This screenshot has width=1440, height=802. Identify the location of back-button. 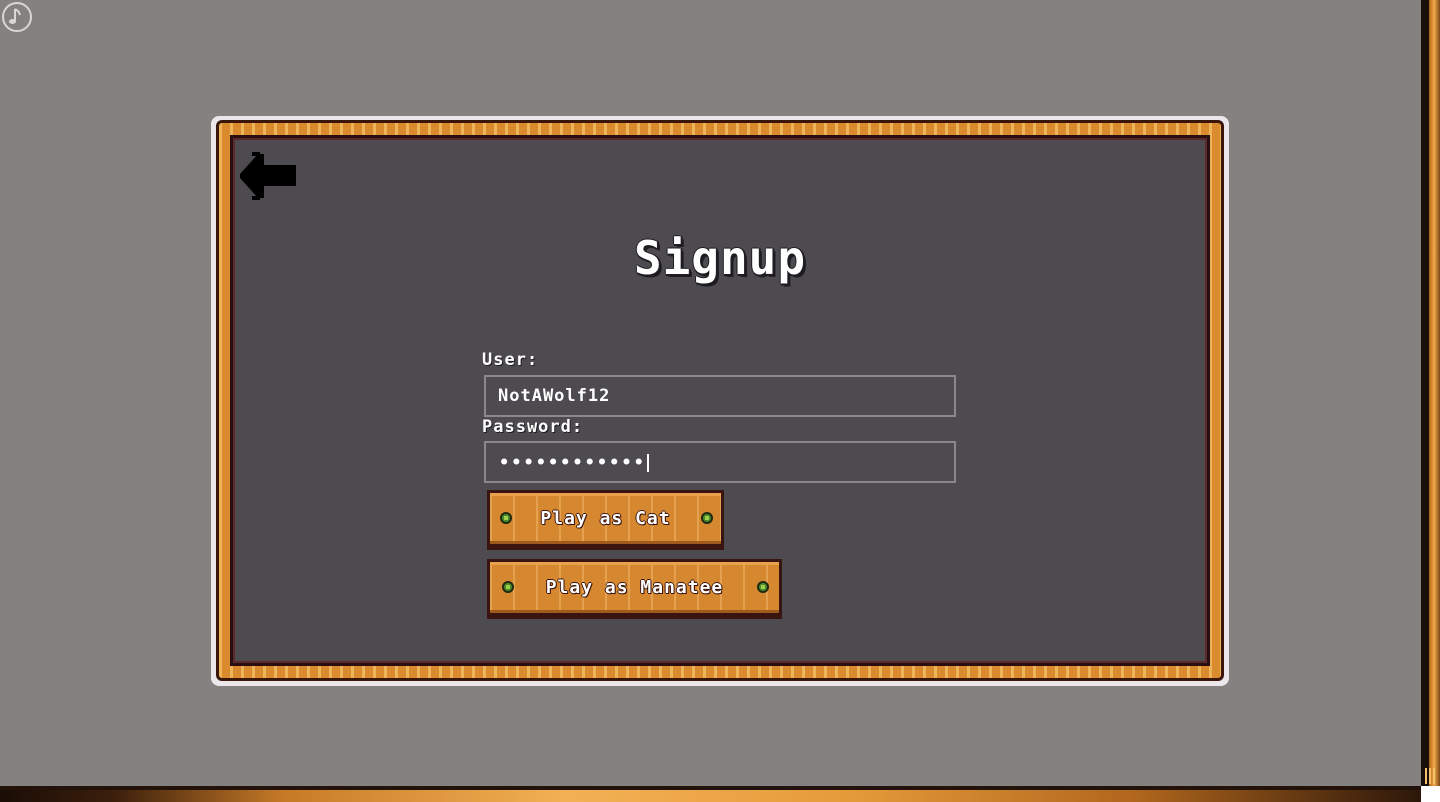
(269, 176).